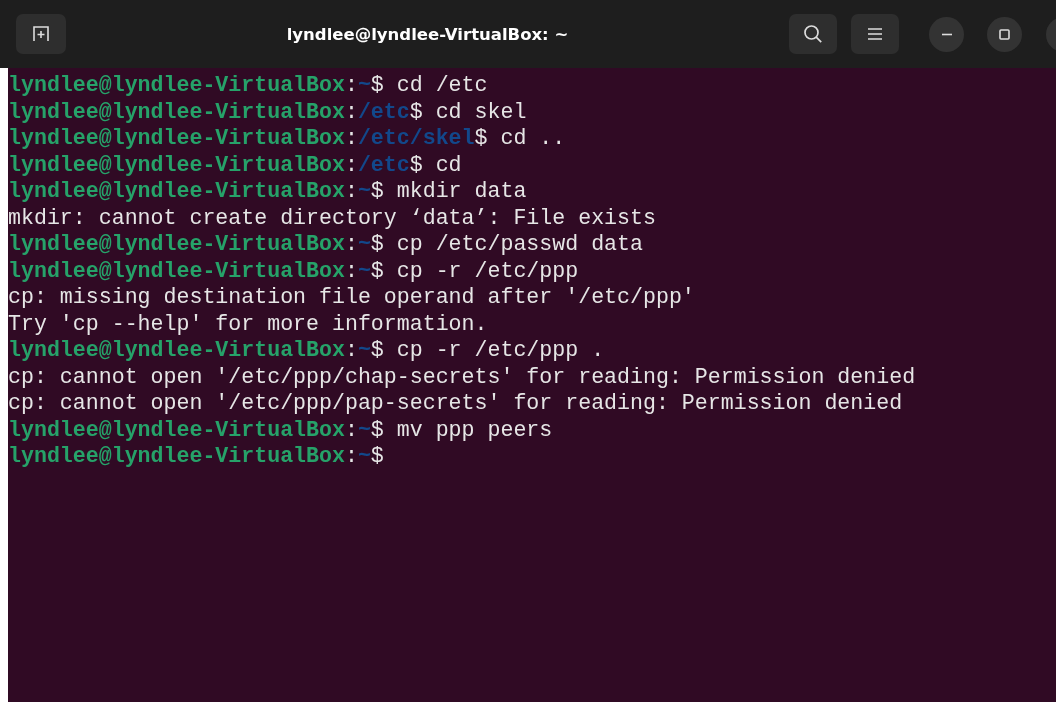 This screenshot has width=1056, height=702. I want to click on prompt-line: lyndlee@lyndlee-VirtualBox:~$ cp -r /etc/ppp ., so click(306, 350).